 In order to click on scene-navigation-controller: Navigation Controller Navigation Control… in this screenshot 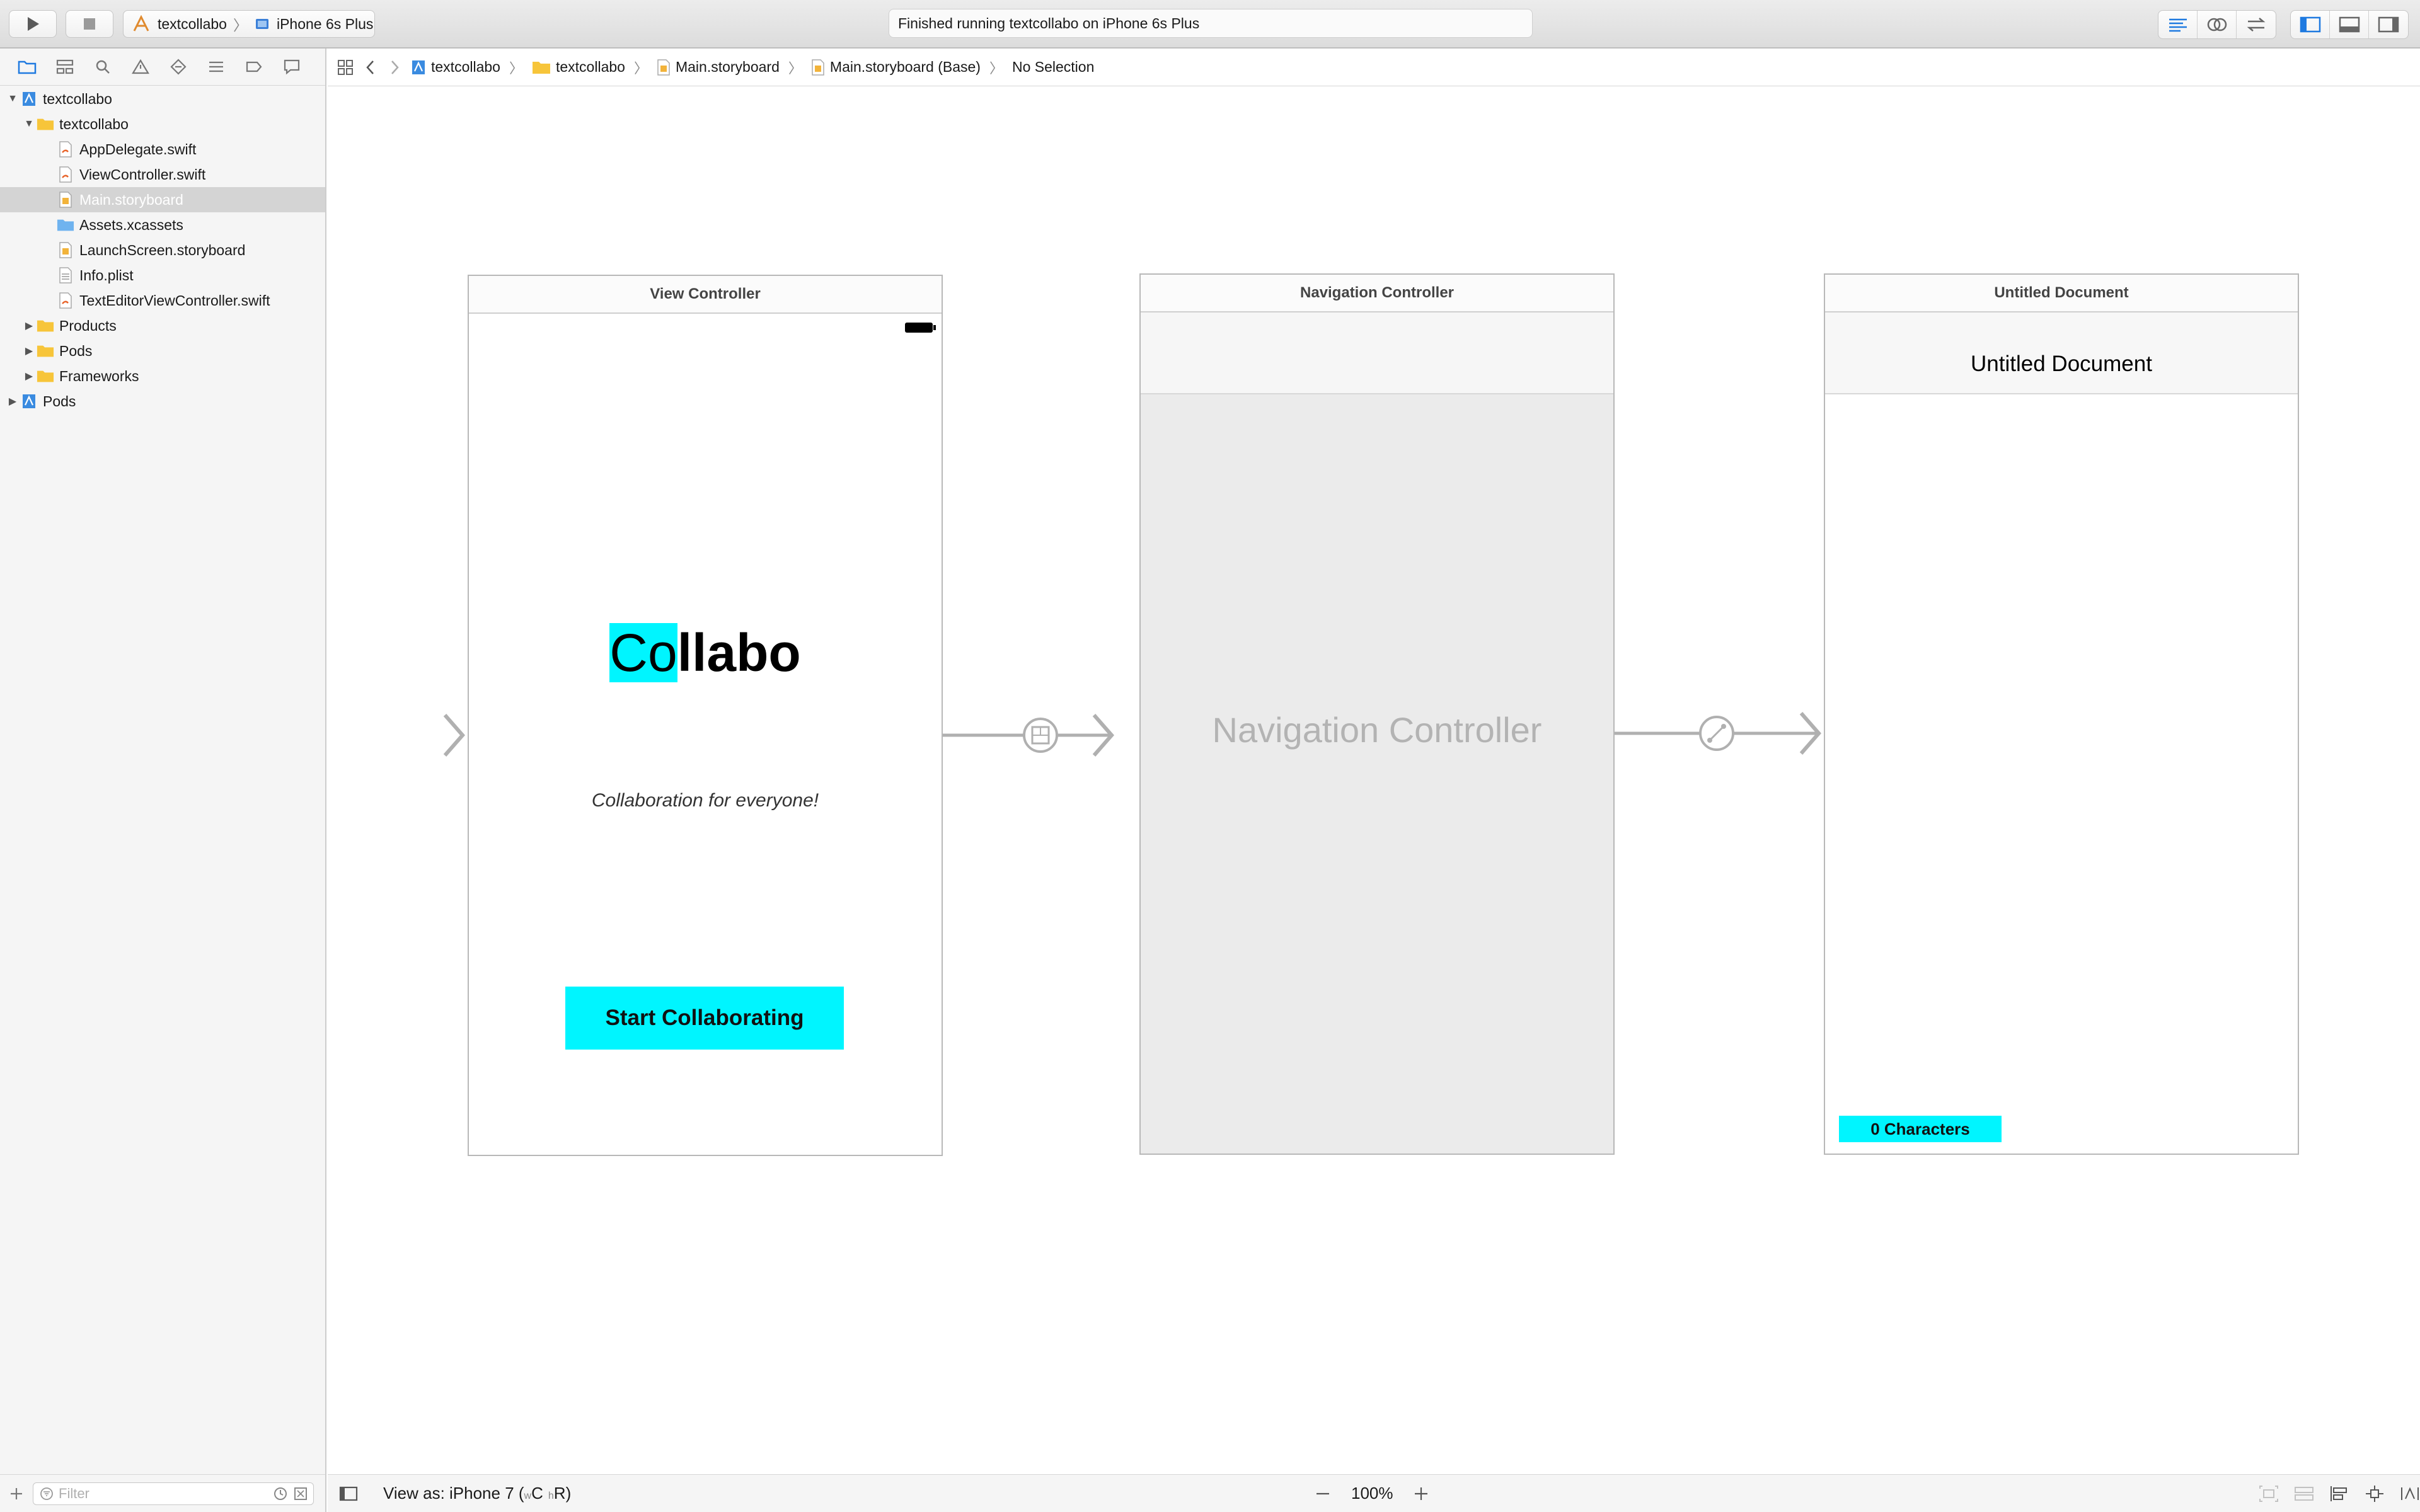, I will do `click(1377, 714)`.